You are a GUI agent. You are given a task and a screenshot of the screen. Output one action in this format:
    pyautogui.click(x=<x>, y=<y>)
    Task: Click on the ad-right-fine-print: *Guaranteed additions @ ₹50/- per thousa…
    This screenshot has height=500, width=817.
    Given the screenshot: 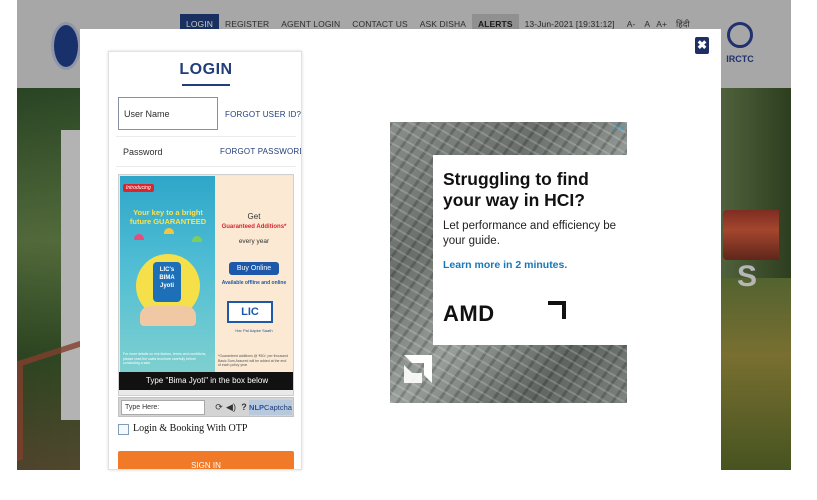 What is the action you would take?
    pyautogui.click(x=253, y=360)
    